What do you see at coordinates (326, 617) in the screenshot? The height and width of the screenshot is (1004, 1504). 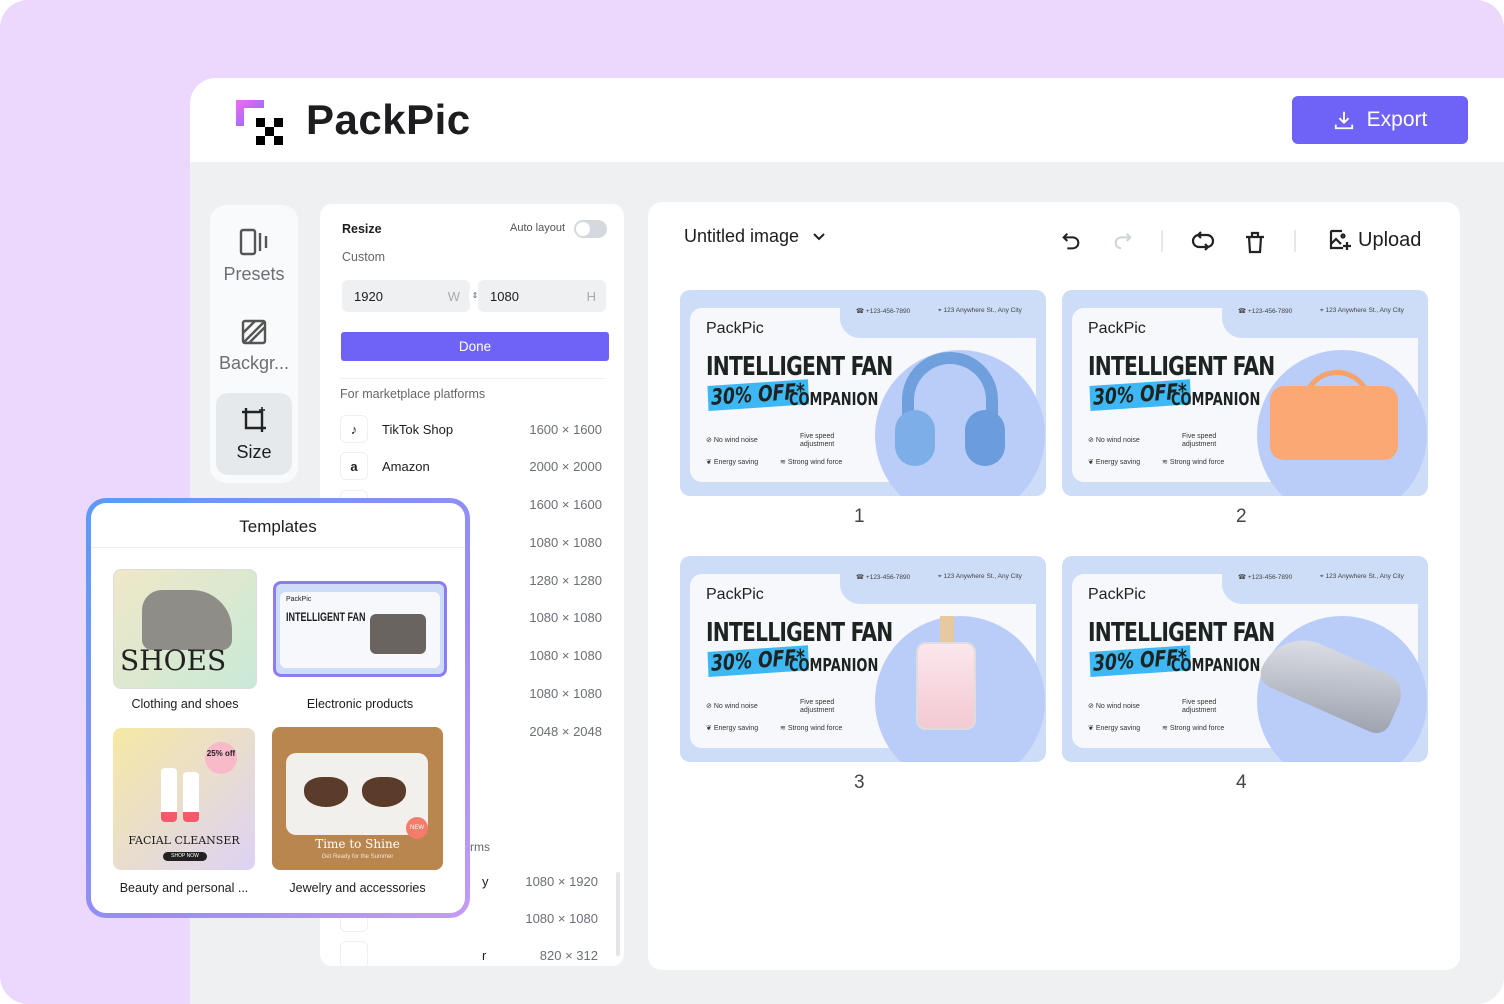 I see `thumb-text: INTELLIGENT FAN` at bounding box center [326, 617].